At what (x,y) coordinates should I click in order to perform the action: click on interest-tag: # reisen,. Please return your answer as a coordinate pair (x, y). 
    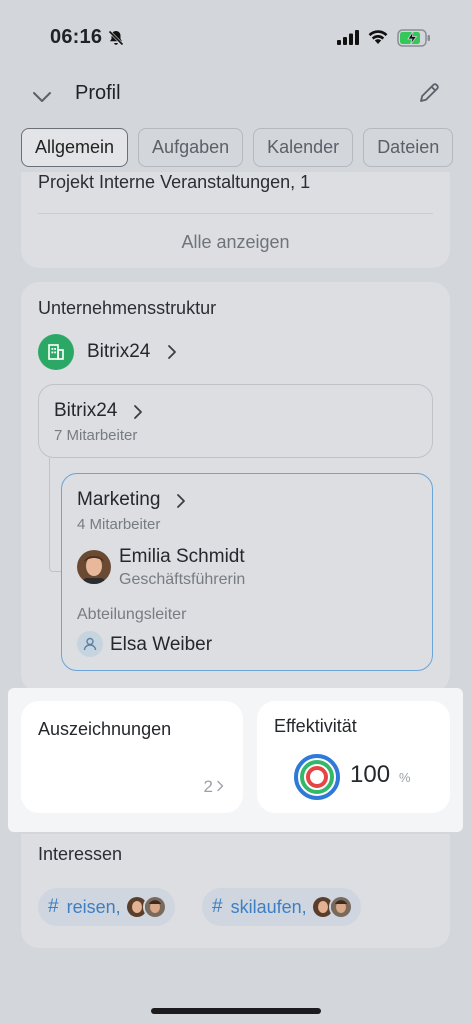
    Looking at the image, I should click on (106, 907).